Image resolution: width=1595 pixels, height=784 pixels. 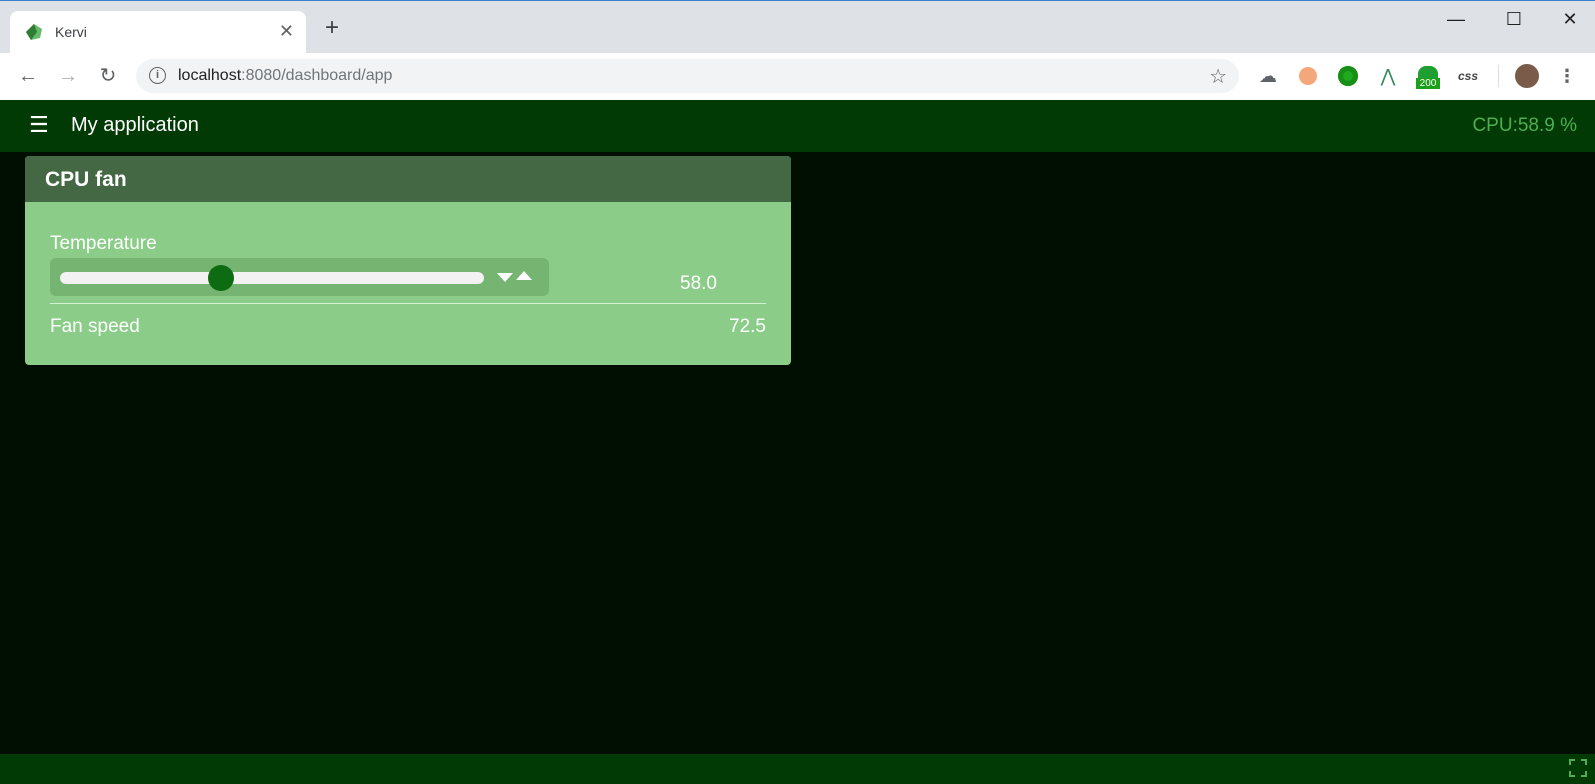 I want to click on cpu-fan-panel: CPU fan Temperature 58.0 Fan speed 72.5, so click(x=408, y=260).